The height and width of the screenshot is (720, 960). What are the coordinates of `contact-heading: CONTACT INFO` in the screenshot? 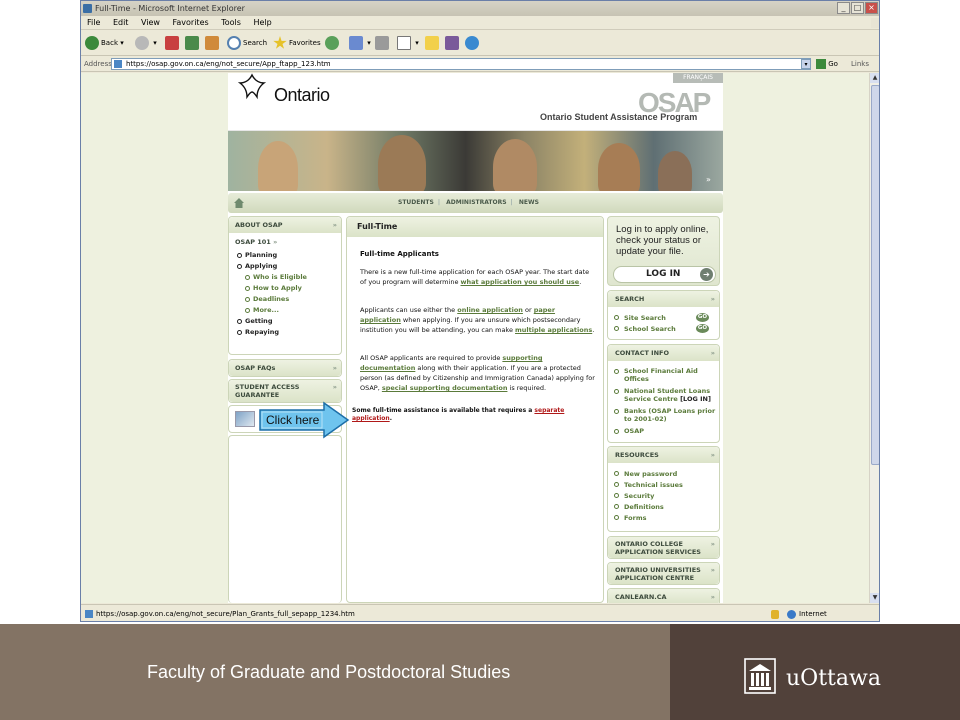 It's located at (642, 353).